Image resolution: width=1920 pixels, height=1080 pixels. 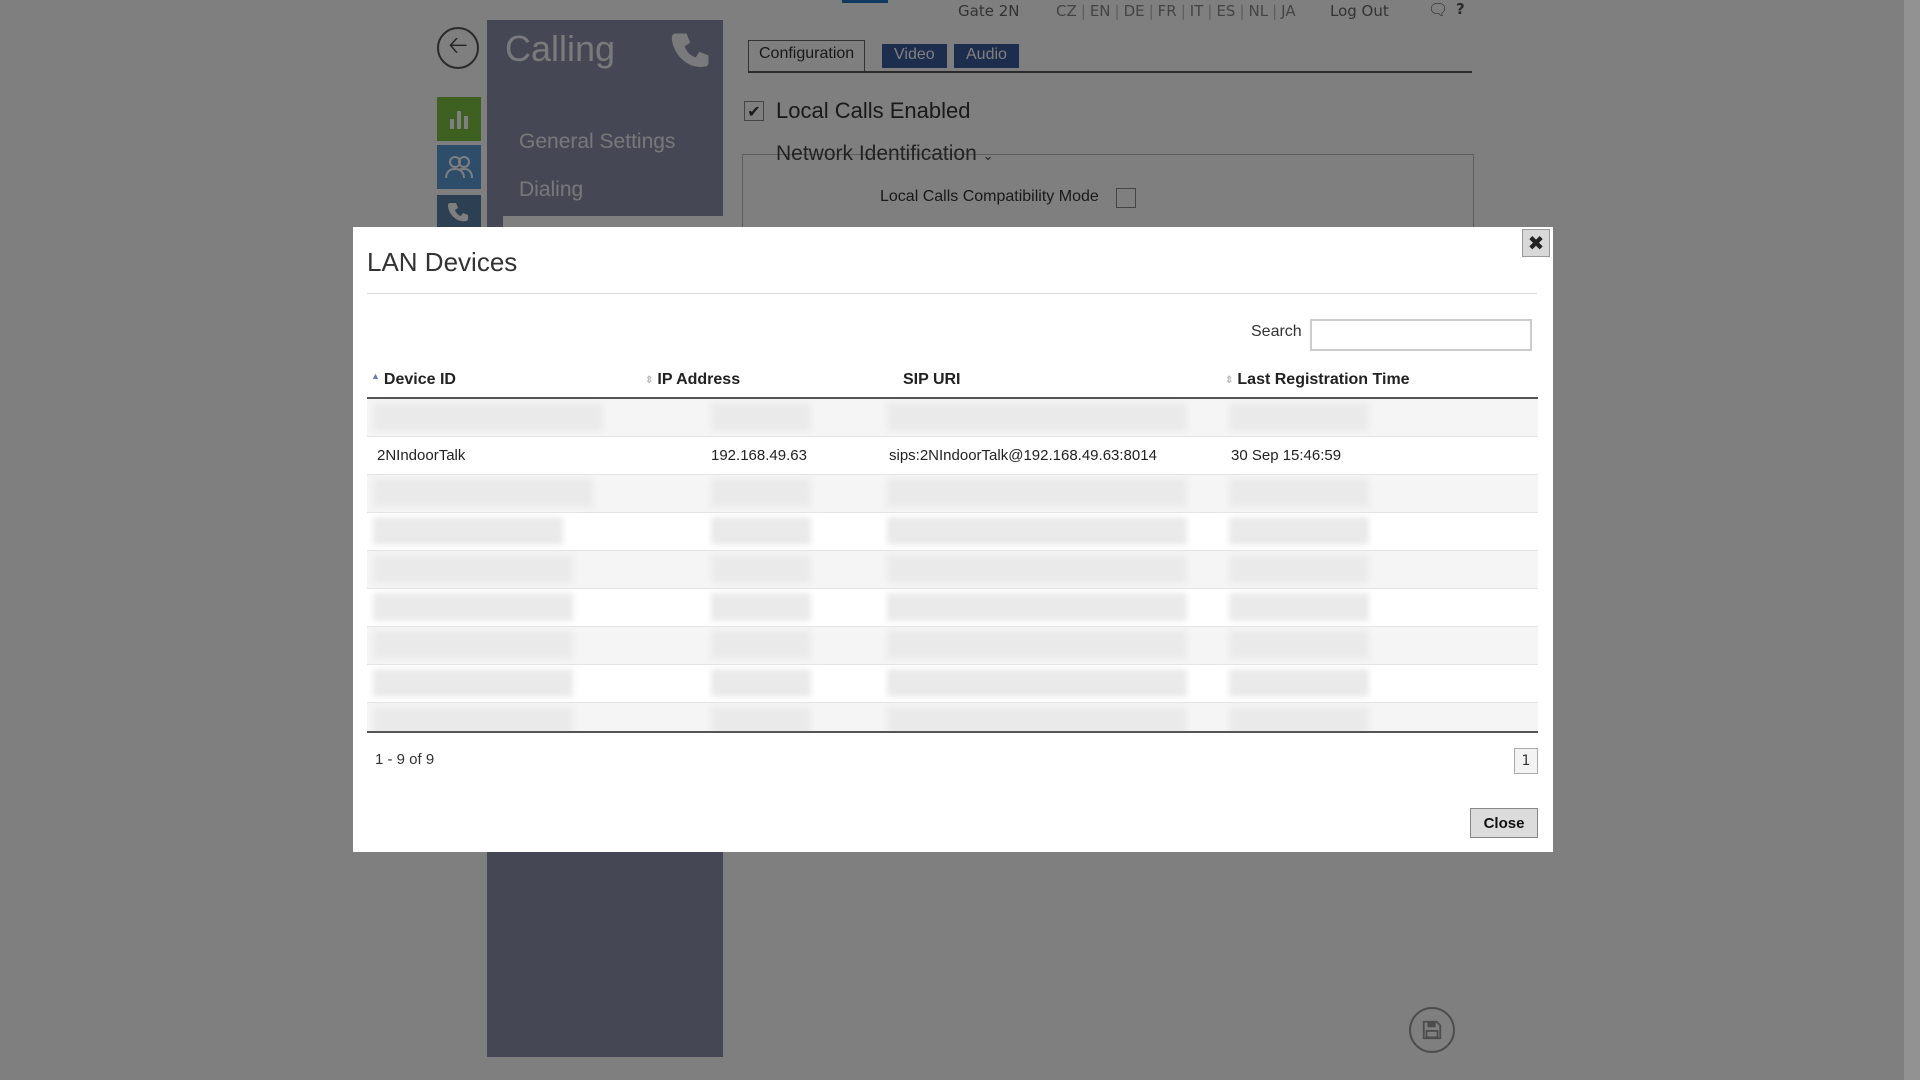 What do you see at coordinates (1526, 761) in the screenshot?
I see `pagination-page-button: 1` at bounding box center [1526, 761].